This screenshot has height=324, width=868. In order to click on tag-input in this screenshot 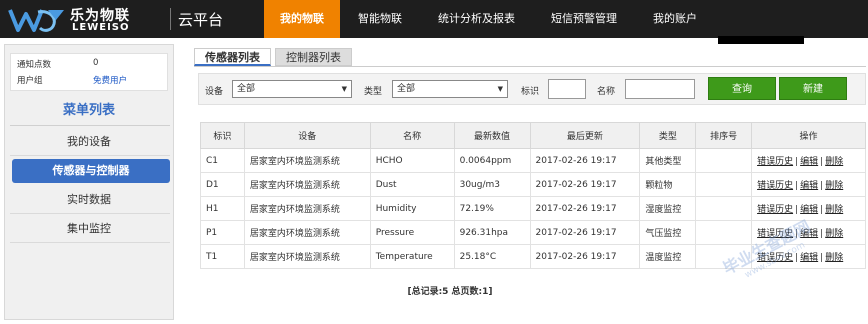, I will do `click(567, 89)`.